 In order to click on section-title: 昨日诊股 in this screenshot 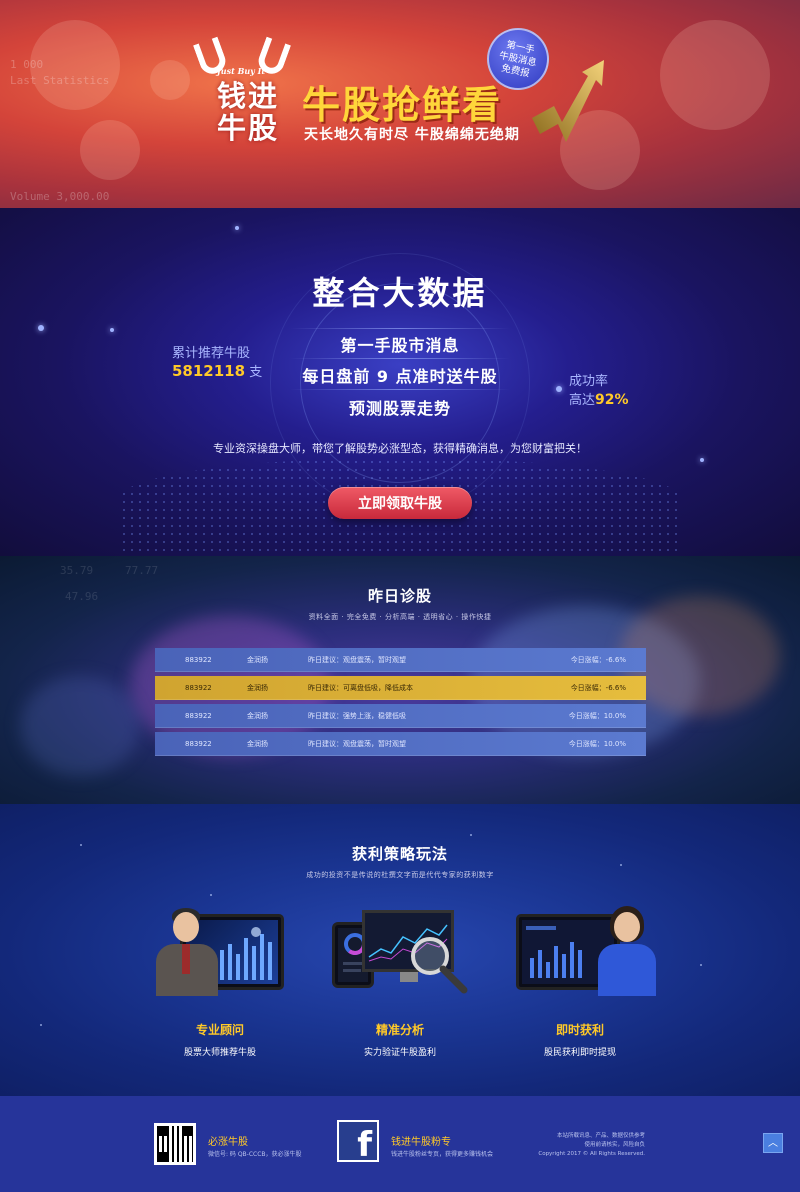, I will do `click(399, 596)`.